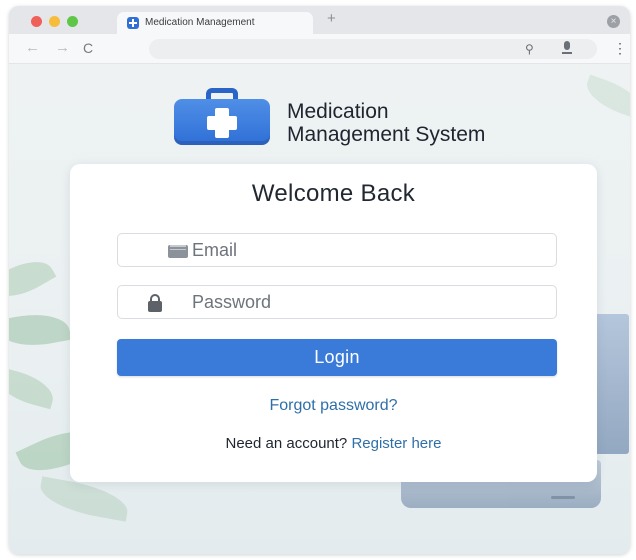 This screenshot has height=560, width=636. Describe the element at coordinates (338, 111) in the screenshot. I see `app-name-line-1: Medication` at that location.